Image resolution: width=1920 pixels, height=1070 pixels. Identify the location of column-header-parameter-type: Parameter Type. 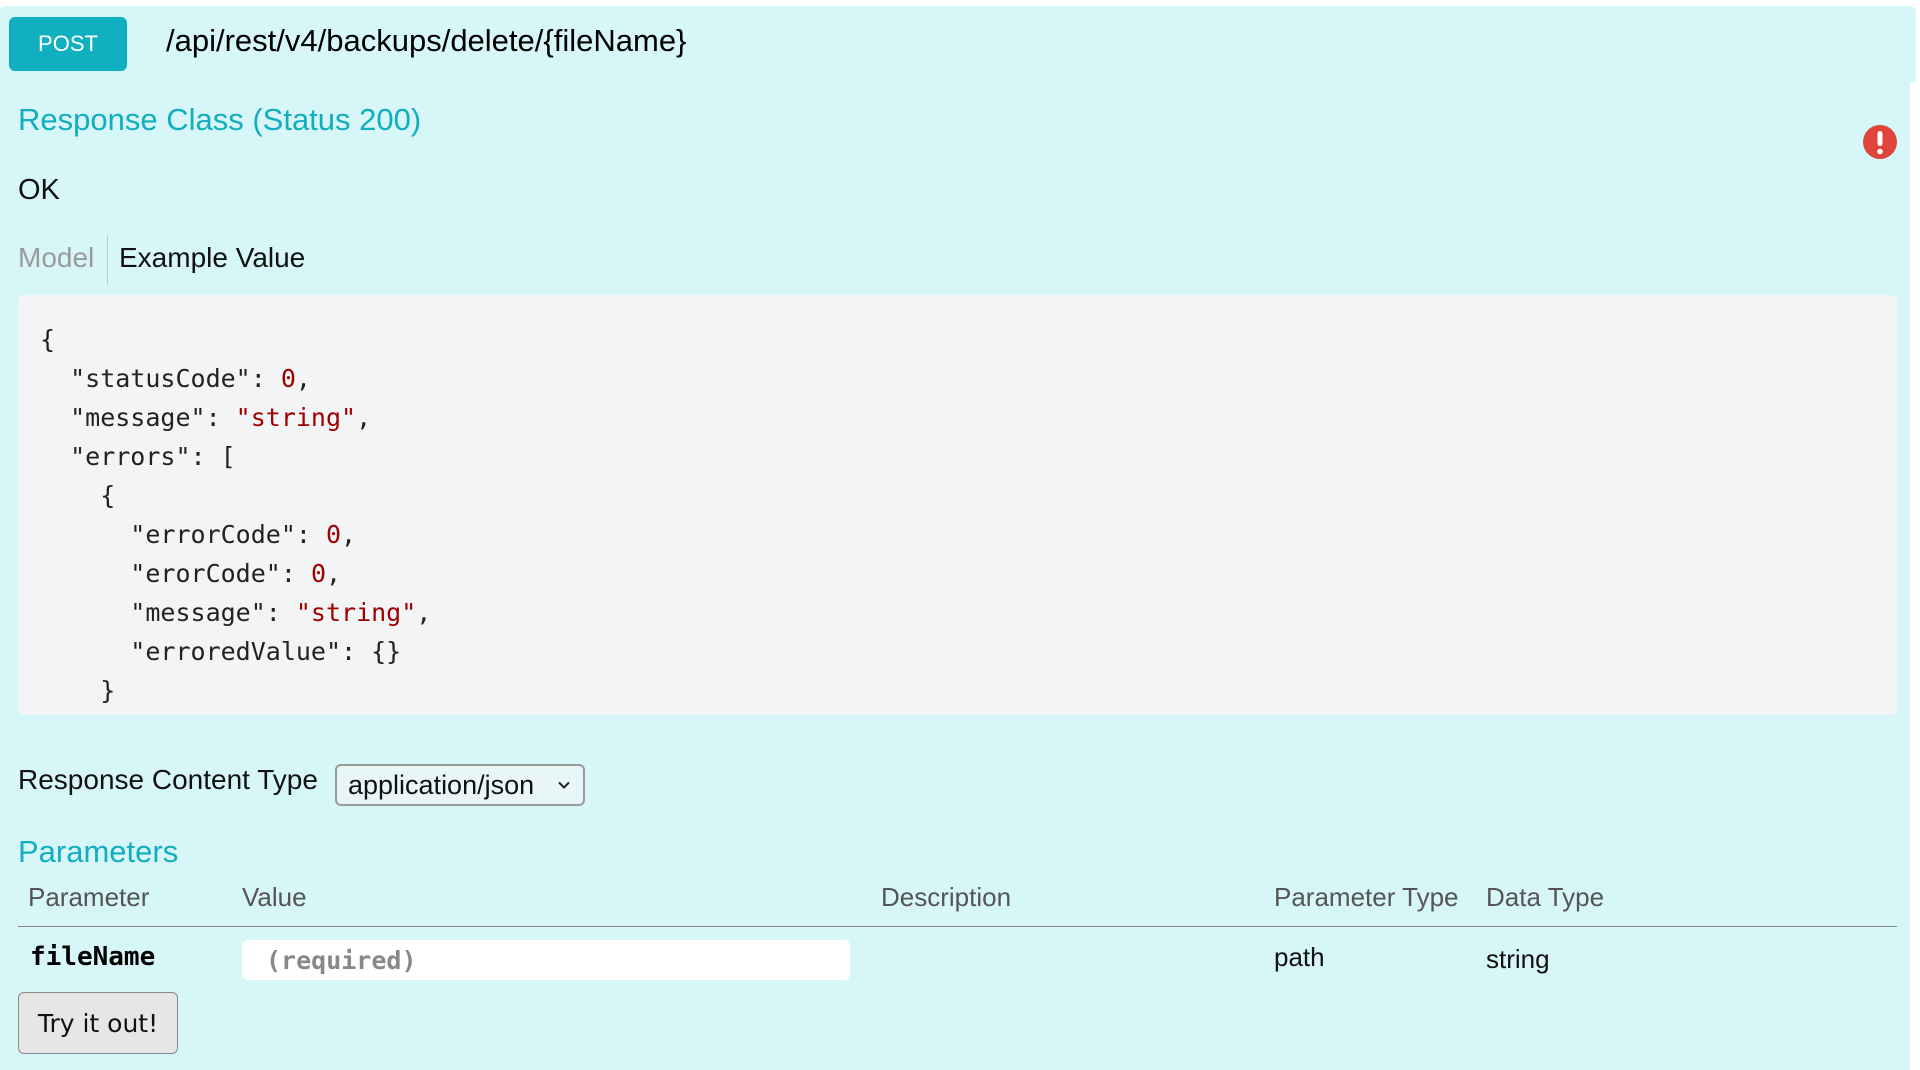
(1366, 897).